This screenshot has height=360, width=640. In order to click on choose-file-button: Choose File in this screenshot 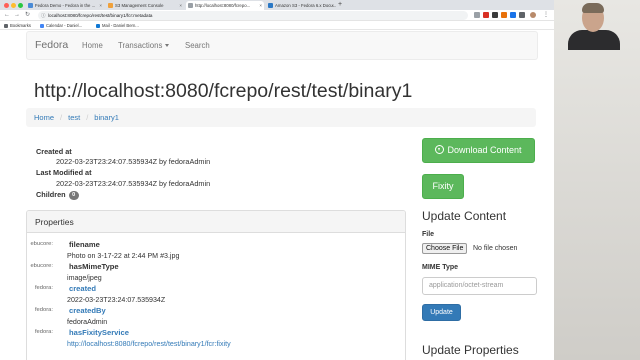, I will do `click(445, 248)`.